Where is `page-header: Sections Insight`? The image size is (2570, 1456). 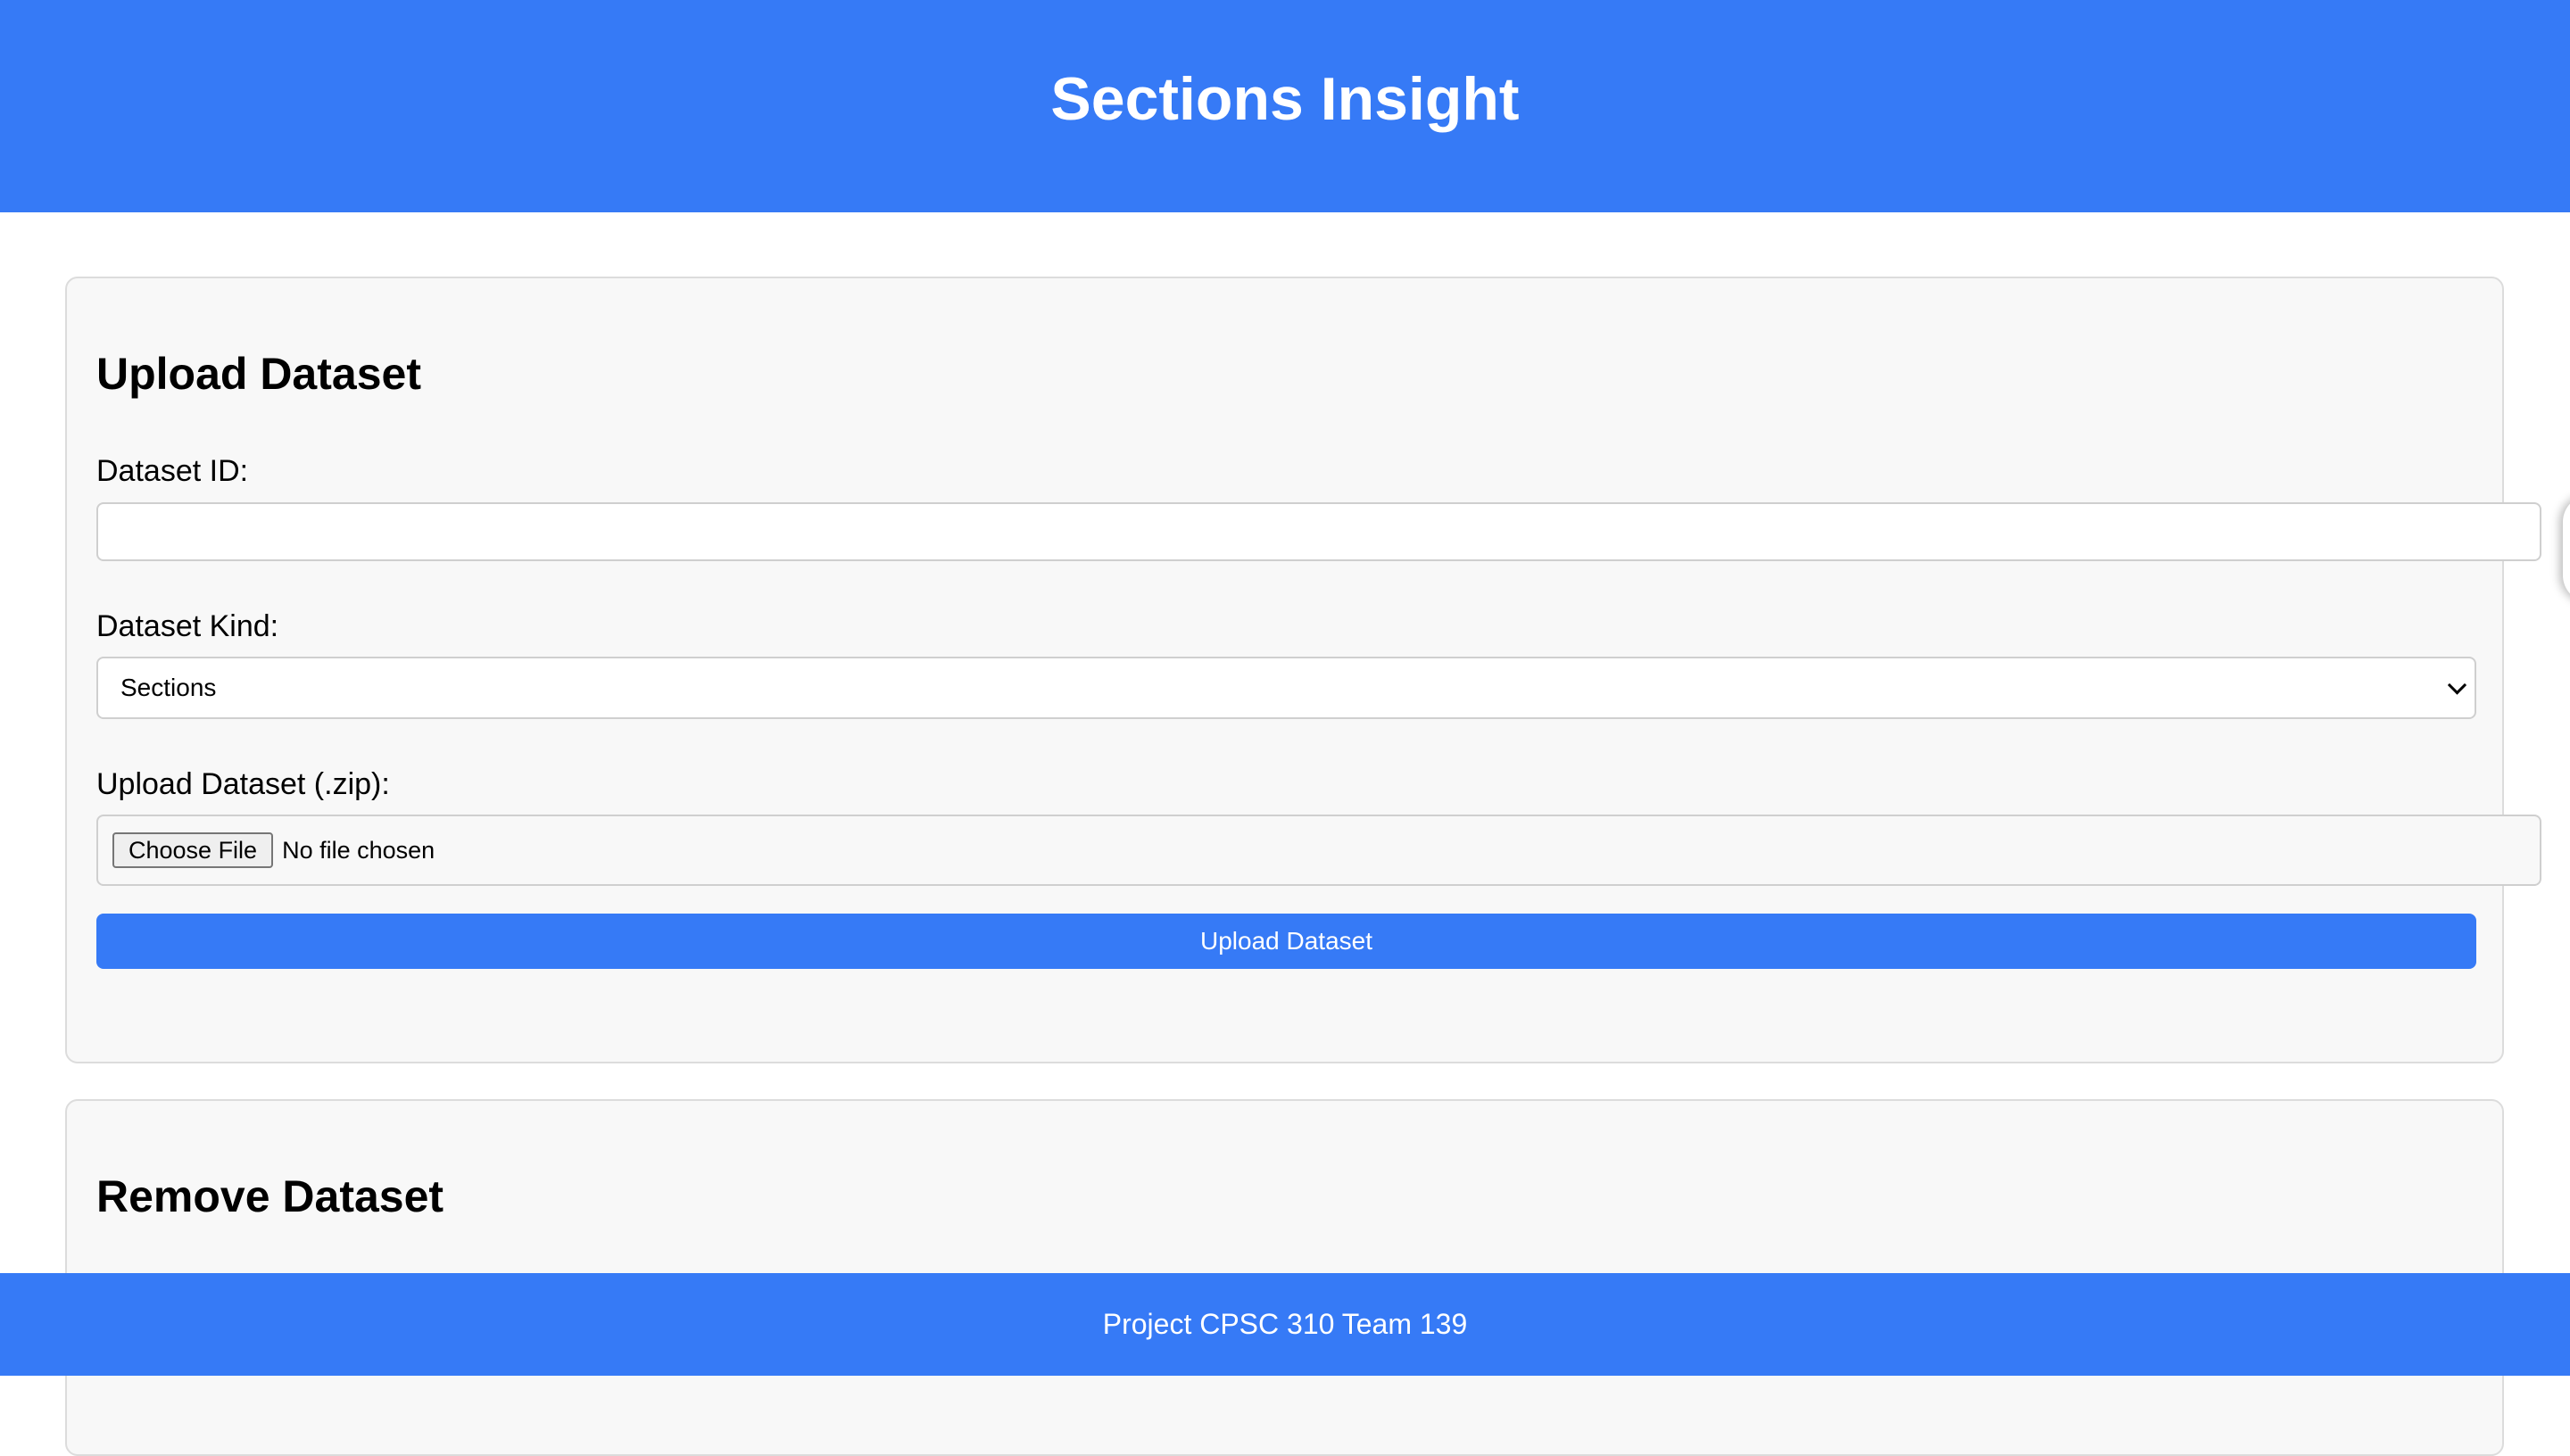 page-header: Sections Insight is located at coordinates (1285, 106).